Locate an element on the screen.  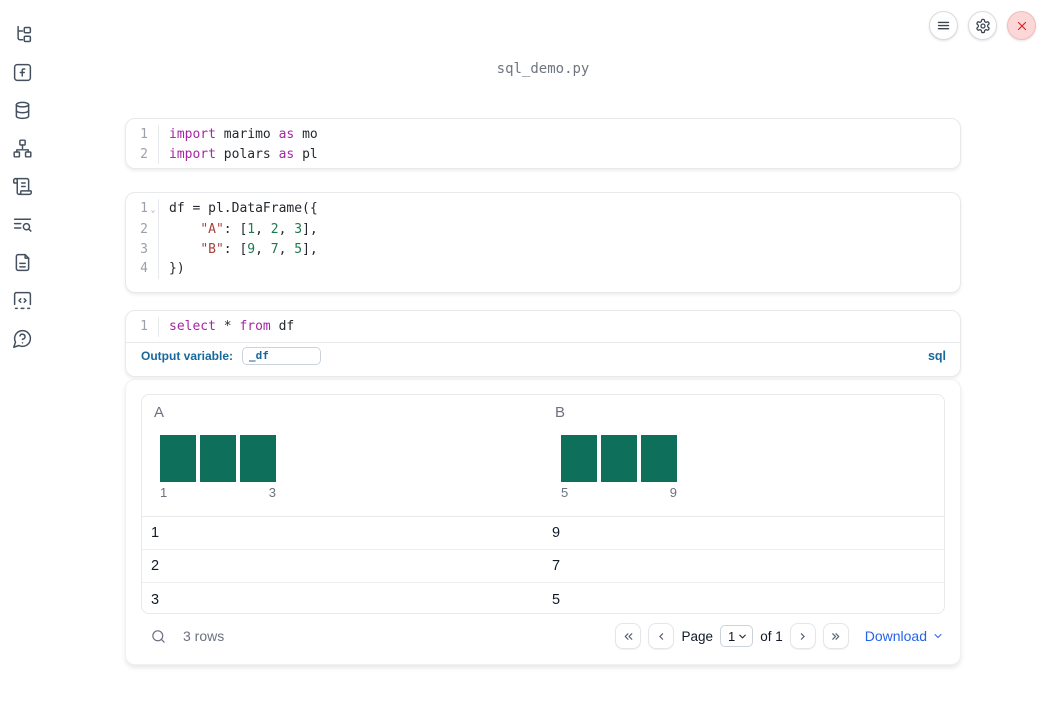
page-select: 1 is located at coordinates (736, 636).